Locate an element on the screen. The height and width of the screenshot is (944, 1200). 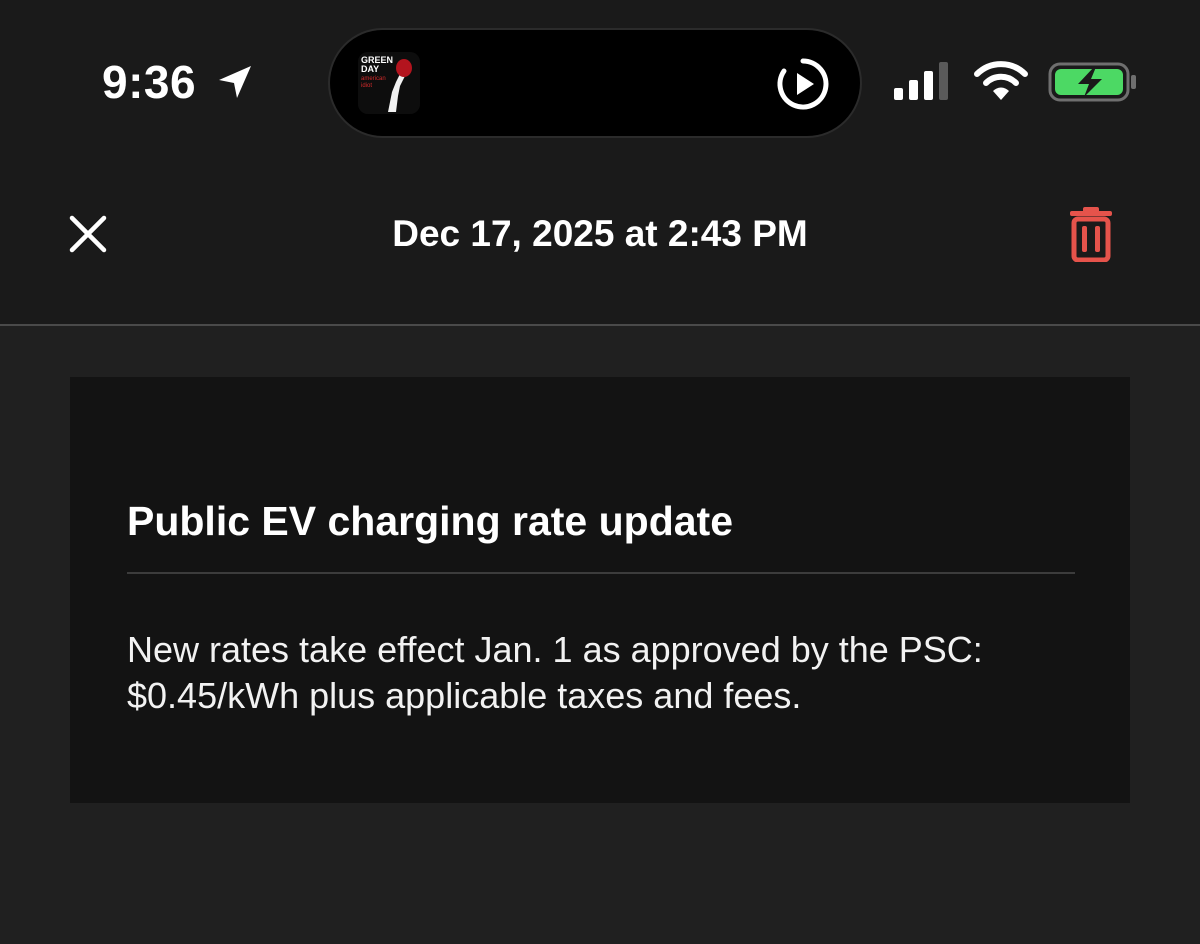
dynamic-island: GREEN DAY american idiot is located at coordinates (595, 83).